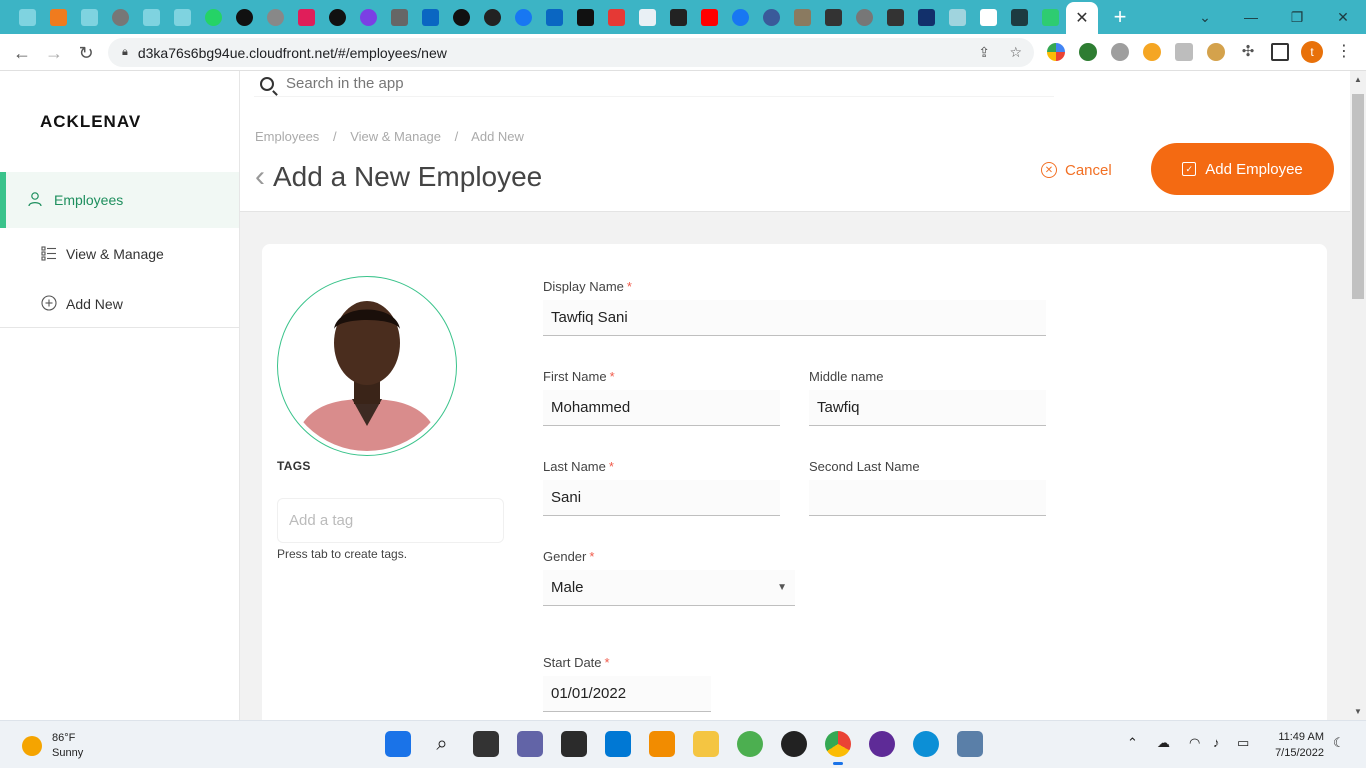 This screenshot has height=768, width=1366. What do you see at coordinates (970, 744) in the screenshot?
I see `network-app-icon` at bounding box center [970, 744].